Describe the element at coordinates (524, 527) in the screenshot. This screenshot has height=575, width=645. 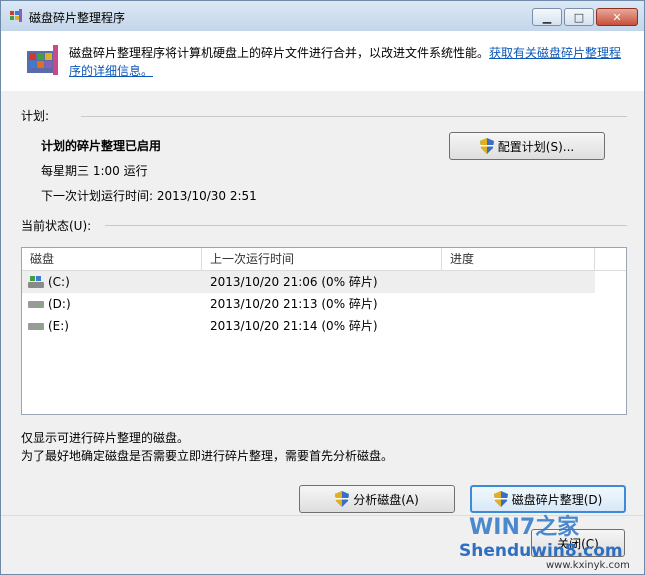
I see `watermark-win7: WIN7之家` at that location.